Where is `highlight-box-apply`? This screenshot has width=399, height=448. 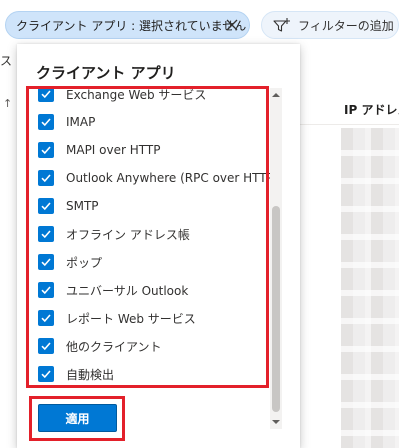 highlight-box-apply is located at coordinates (77, 418).